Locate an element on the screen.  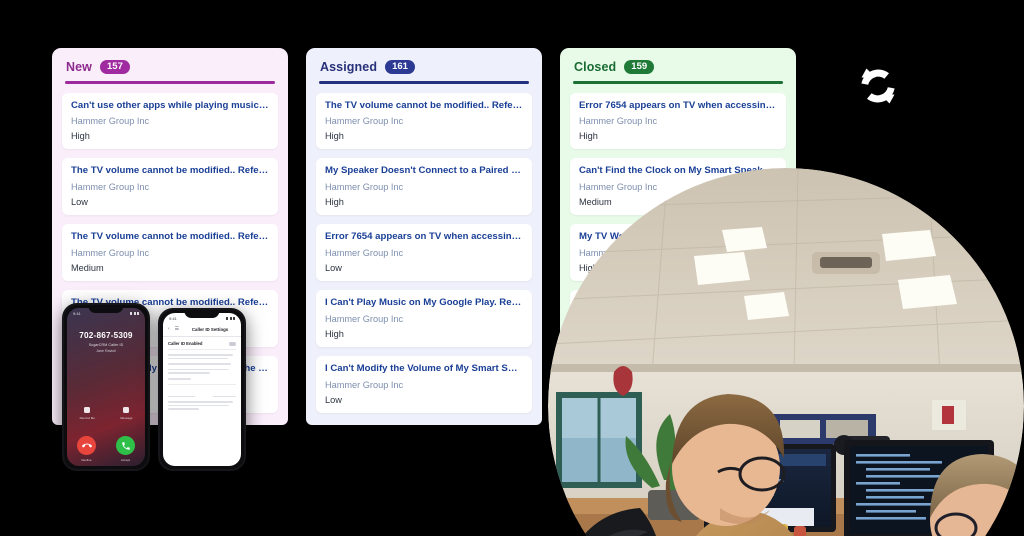
refresh-sync-icon is located at coordinates (878, 86).